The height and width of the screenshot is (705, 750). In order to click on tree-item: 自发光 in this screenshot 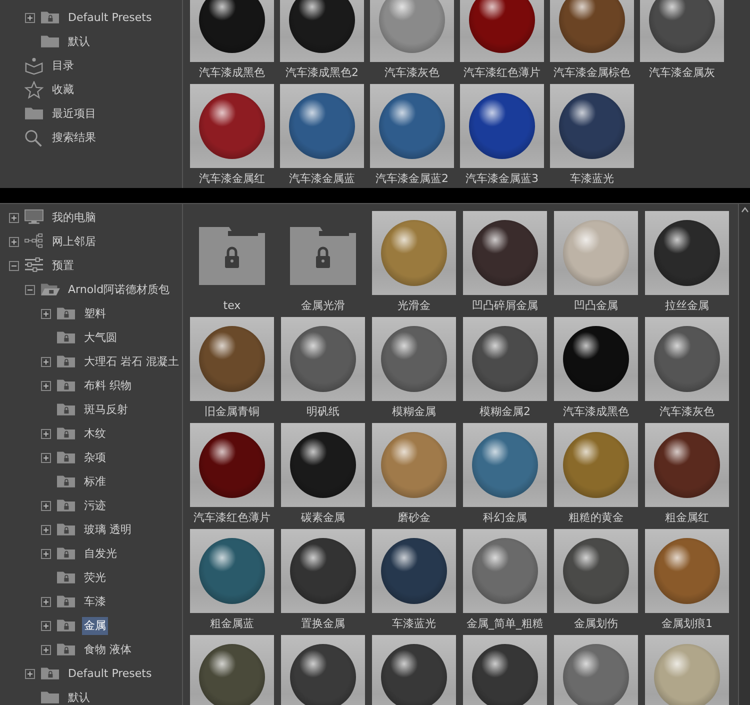, I will do `click(100, 554)`.